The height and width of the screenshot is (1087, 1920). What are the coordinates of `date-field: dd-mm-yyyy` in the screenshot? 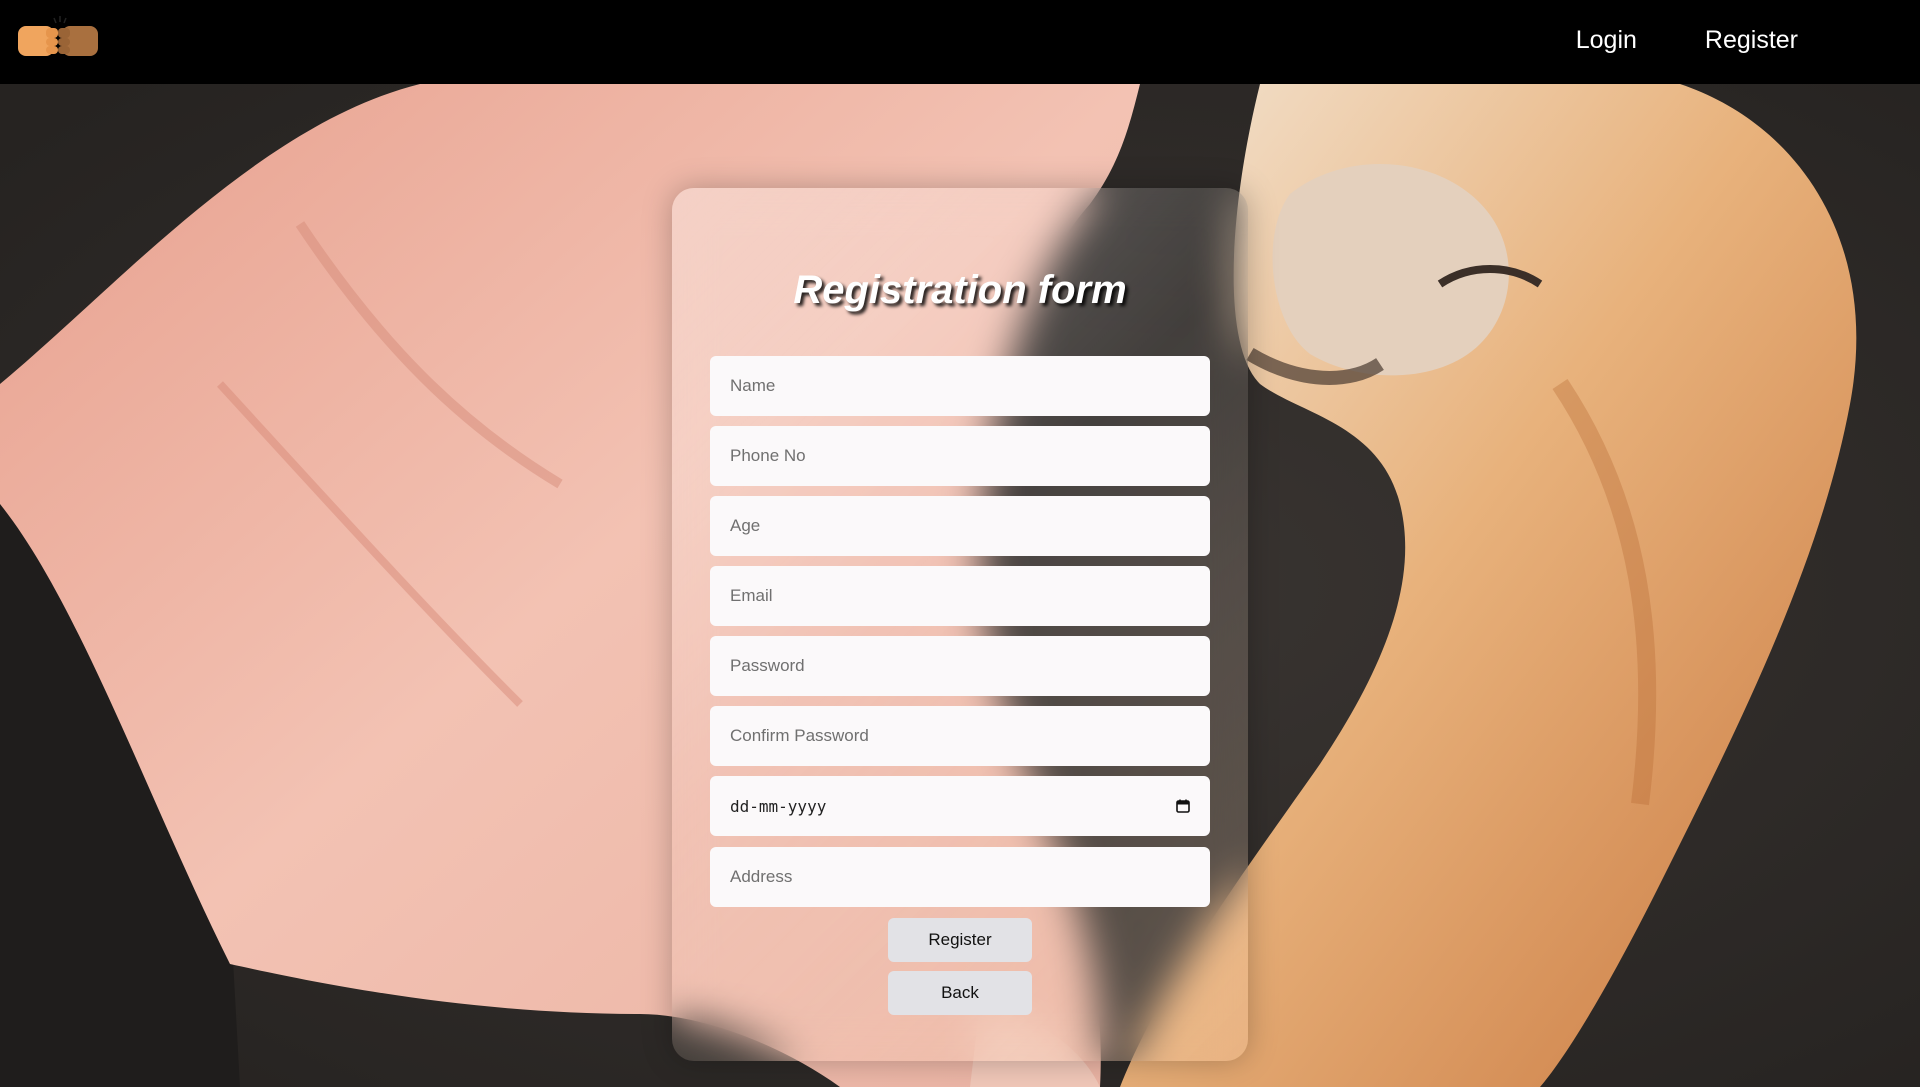 It's located at (960, 806).